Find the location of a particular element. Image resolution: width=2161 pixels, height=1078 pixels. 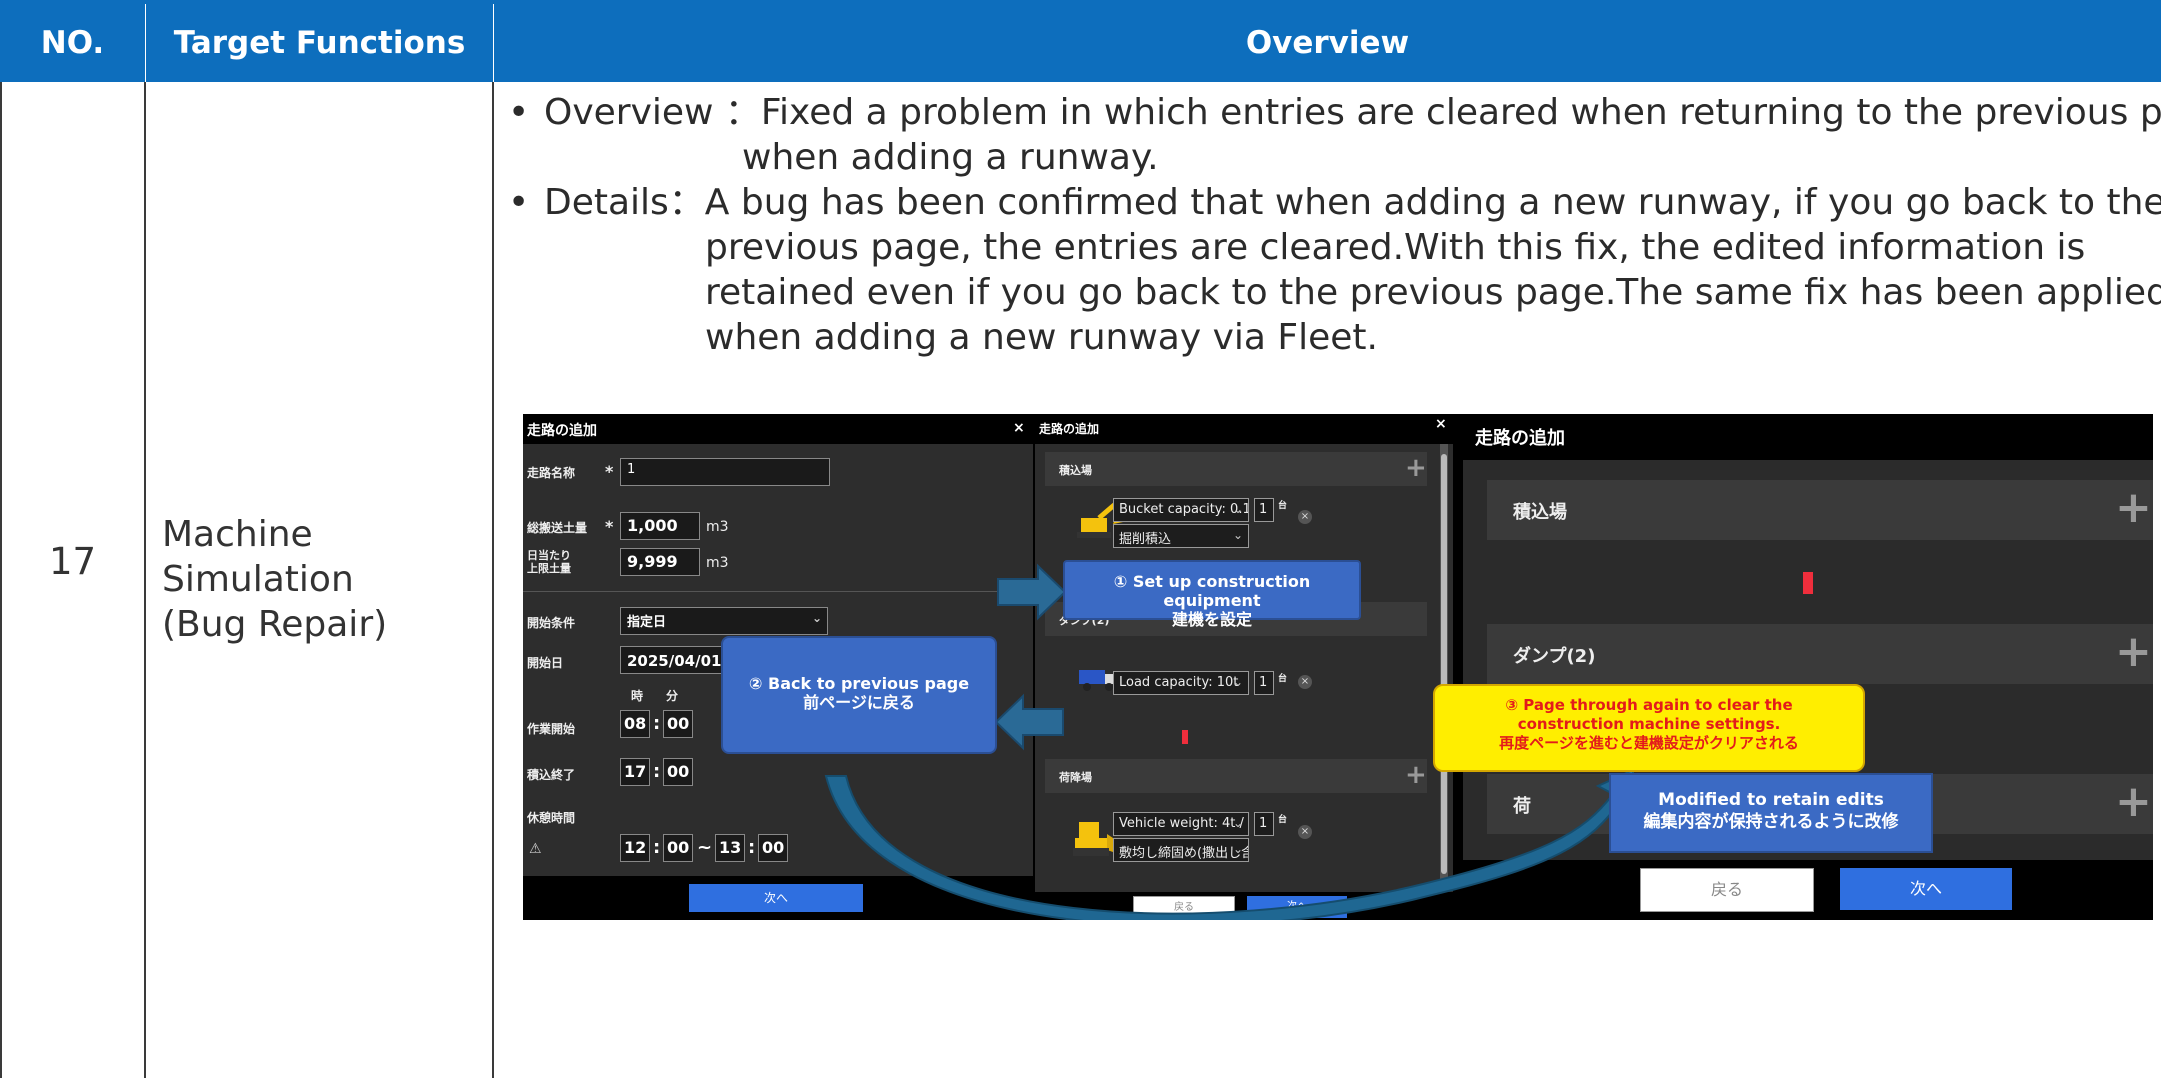

header-no: NO. is located at coordinates (72, 43).